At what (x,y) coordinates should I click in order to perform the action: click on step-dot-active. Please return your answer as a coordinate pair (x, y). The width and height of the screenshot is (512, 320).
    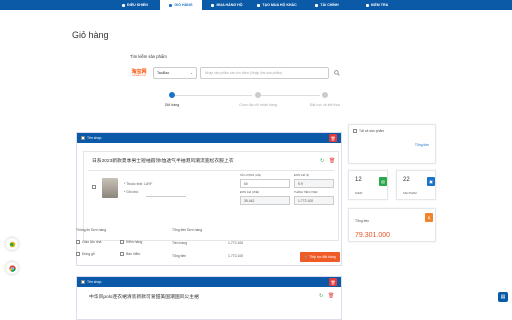
    Looking at the image, I should click on (172, 95).